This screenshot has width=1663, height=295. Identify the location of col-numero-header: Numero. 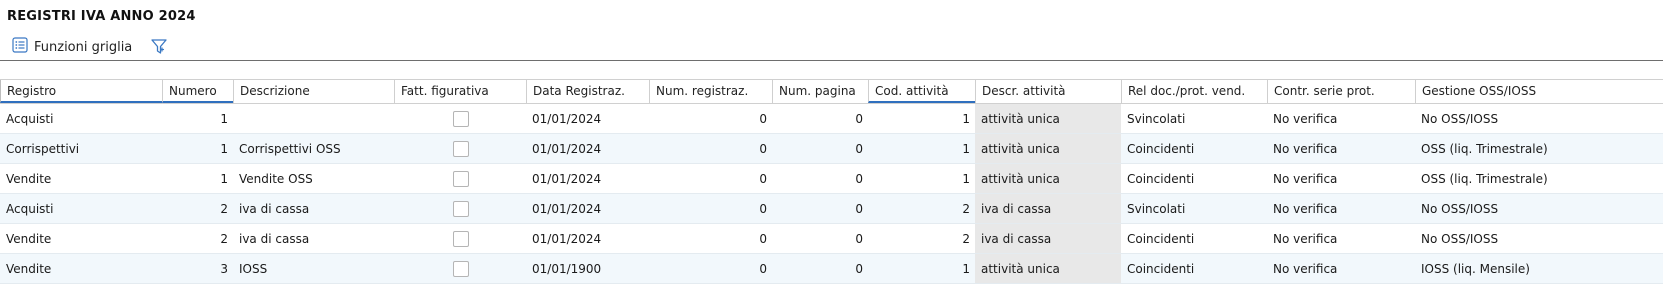
(197, 91).